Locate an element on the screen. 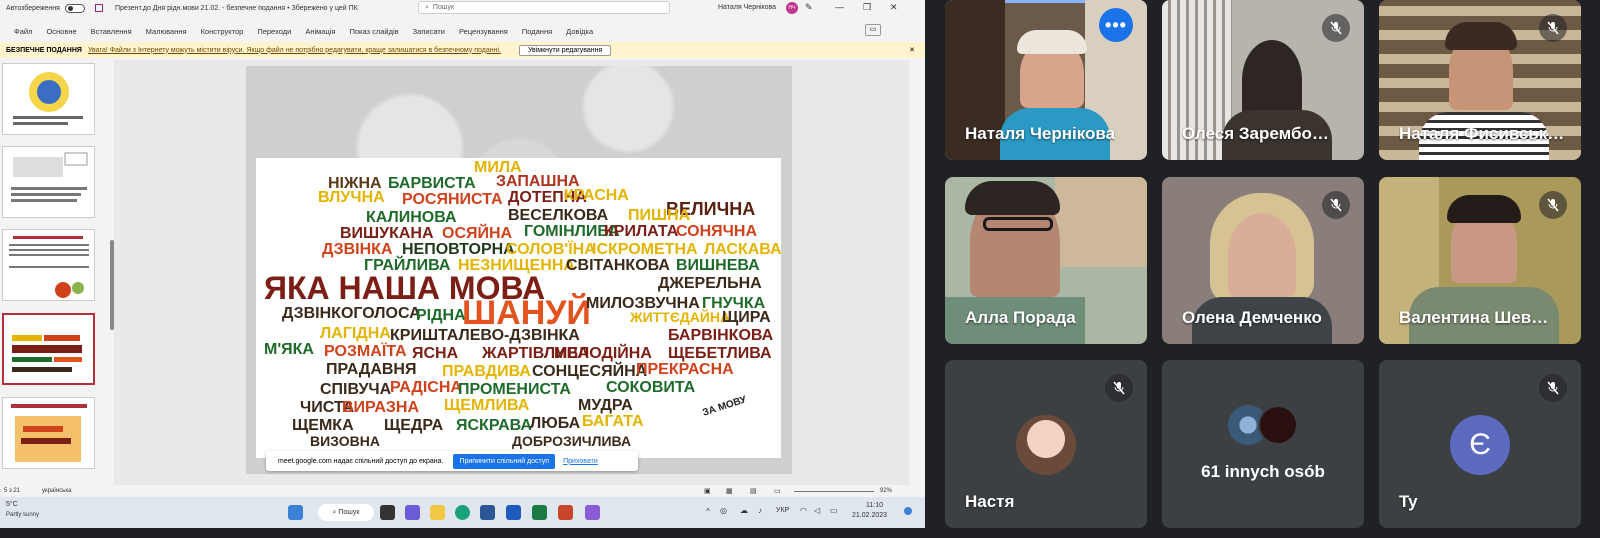 This screenshot has height=538, width=1600. onedrive-icon: ☁ is located at coordinates (744, 510).